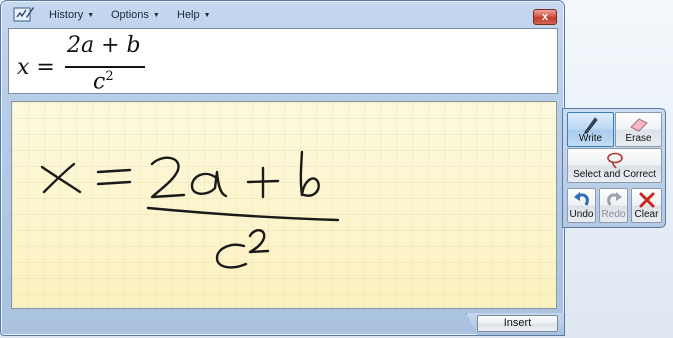 This screenshot has width=673, height=338. What do you see at coordinates (646, 200) in the screenshot?
I see `clear-x-icon` at bounding box center [646, 200].